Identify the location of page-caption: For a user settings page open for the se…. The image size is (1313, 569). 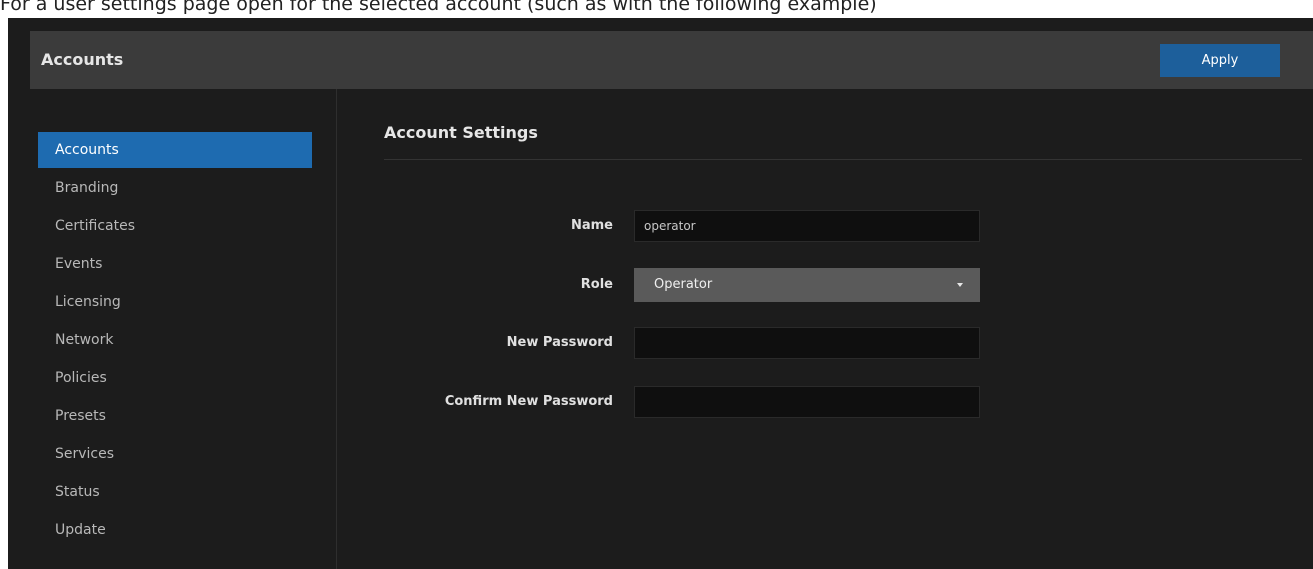
(438, 7).